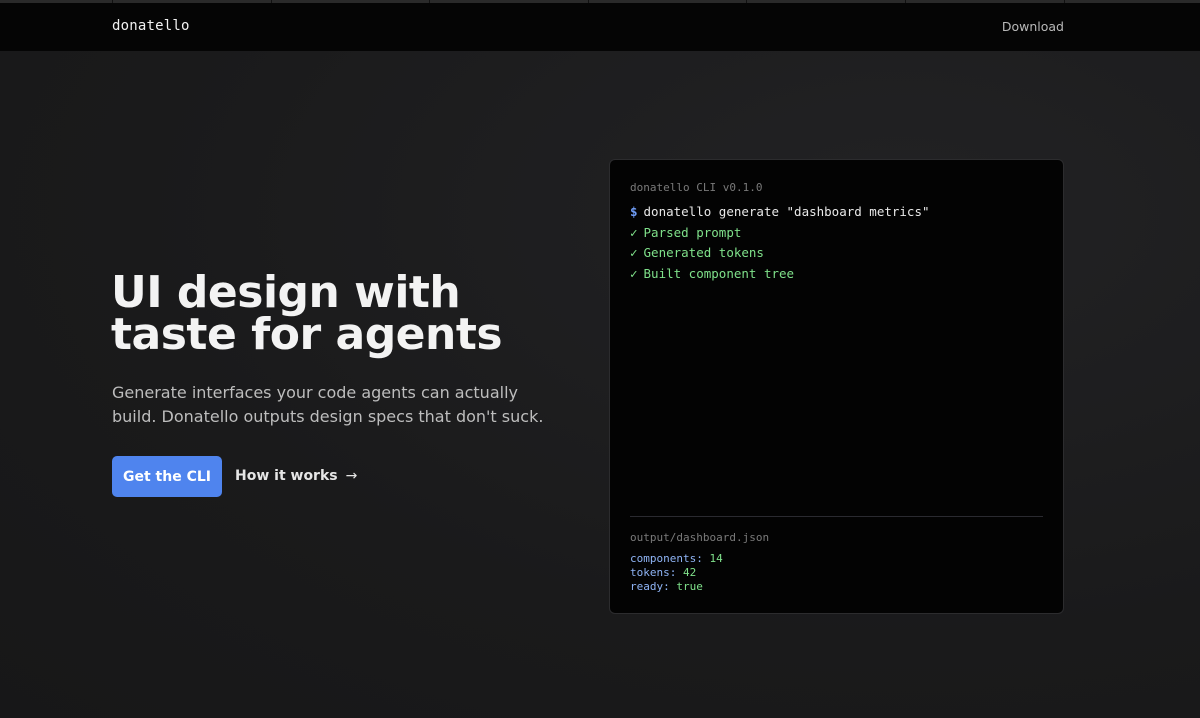 Image resolution: width=1200 pixels, height=718 pixels. What do you see at coordinates (716, 558) in the screenshot?
I see `output-value: 14` at bounding box center [716, 558].